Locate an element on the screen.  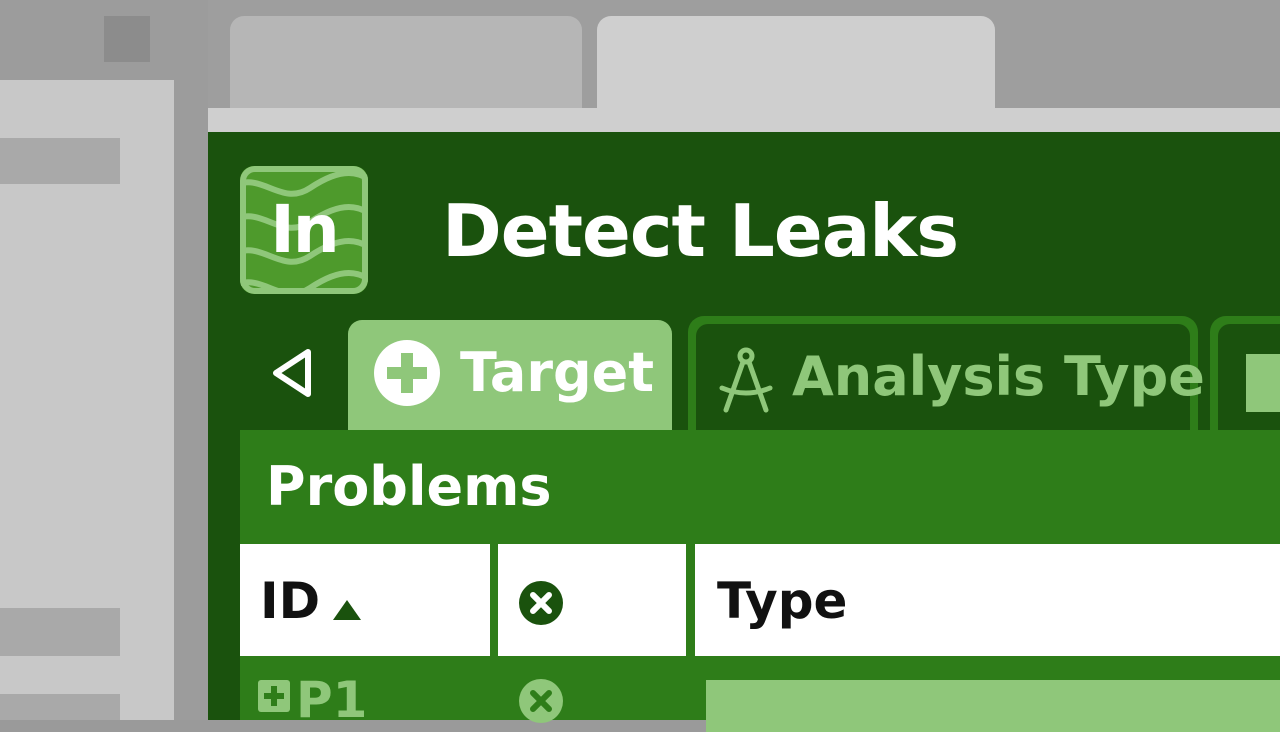
tab-analysis-type-label: Analysis Type is located at coordinates (998, 376).